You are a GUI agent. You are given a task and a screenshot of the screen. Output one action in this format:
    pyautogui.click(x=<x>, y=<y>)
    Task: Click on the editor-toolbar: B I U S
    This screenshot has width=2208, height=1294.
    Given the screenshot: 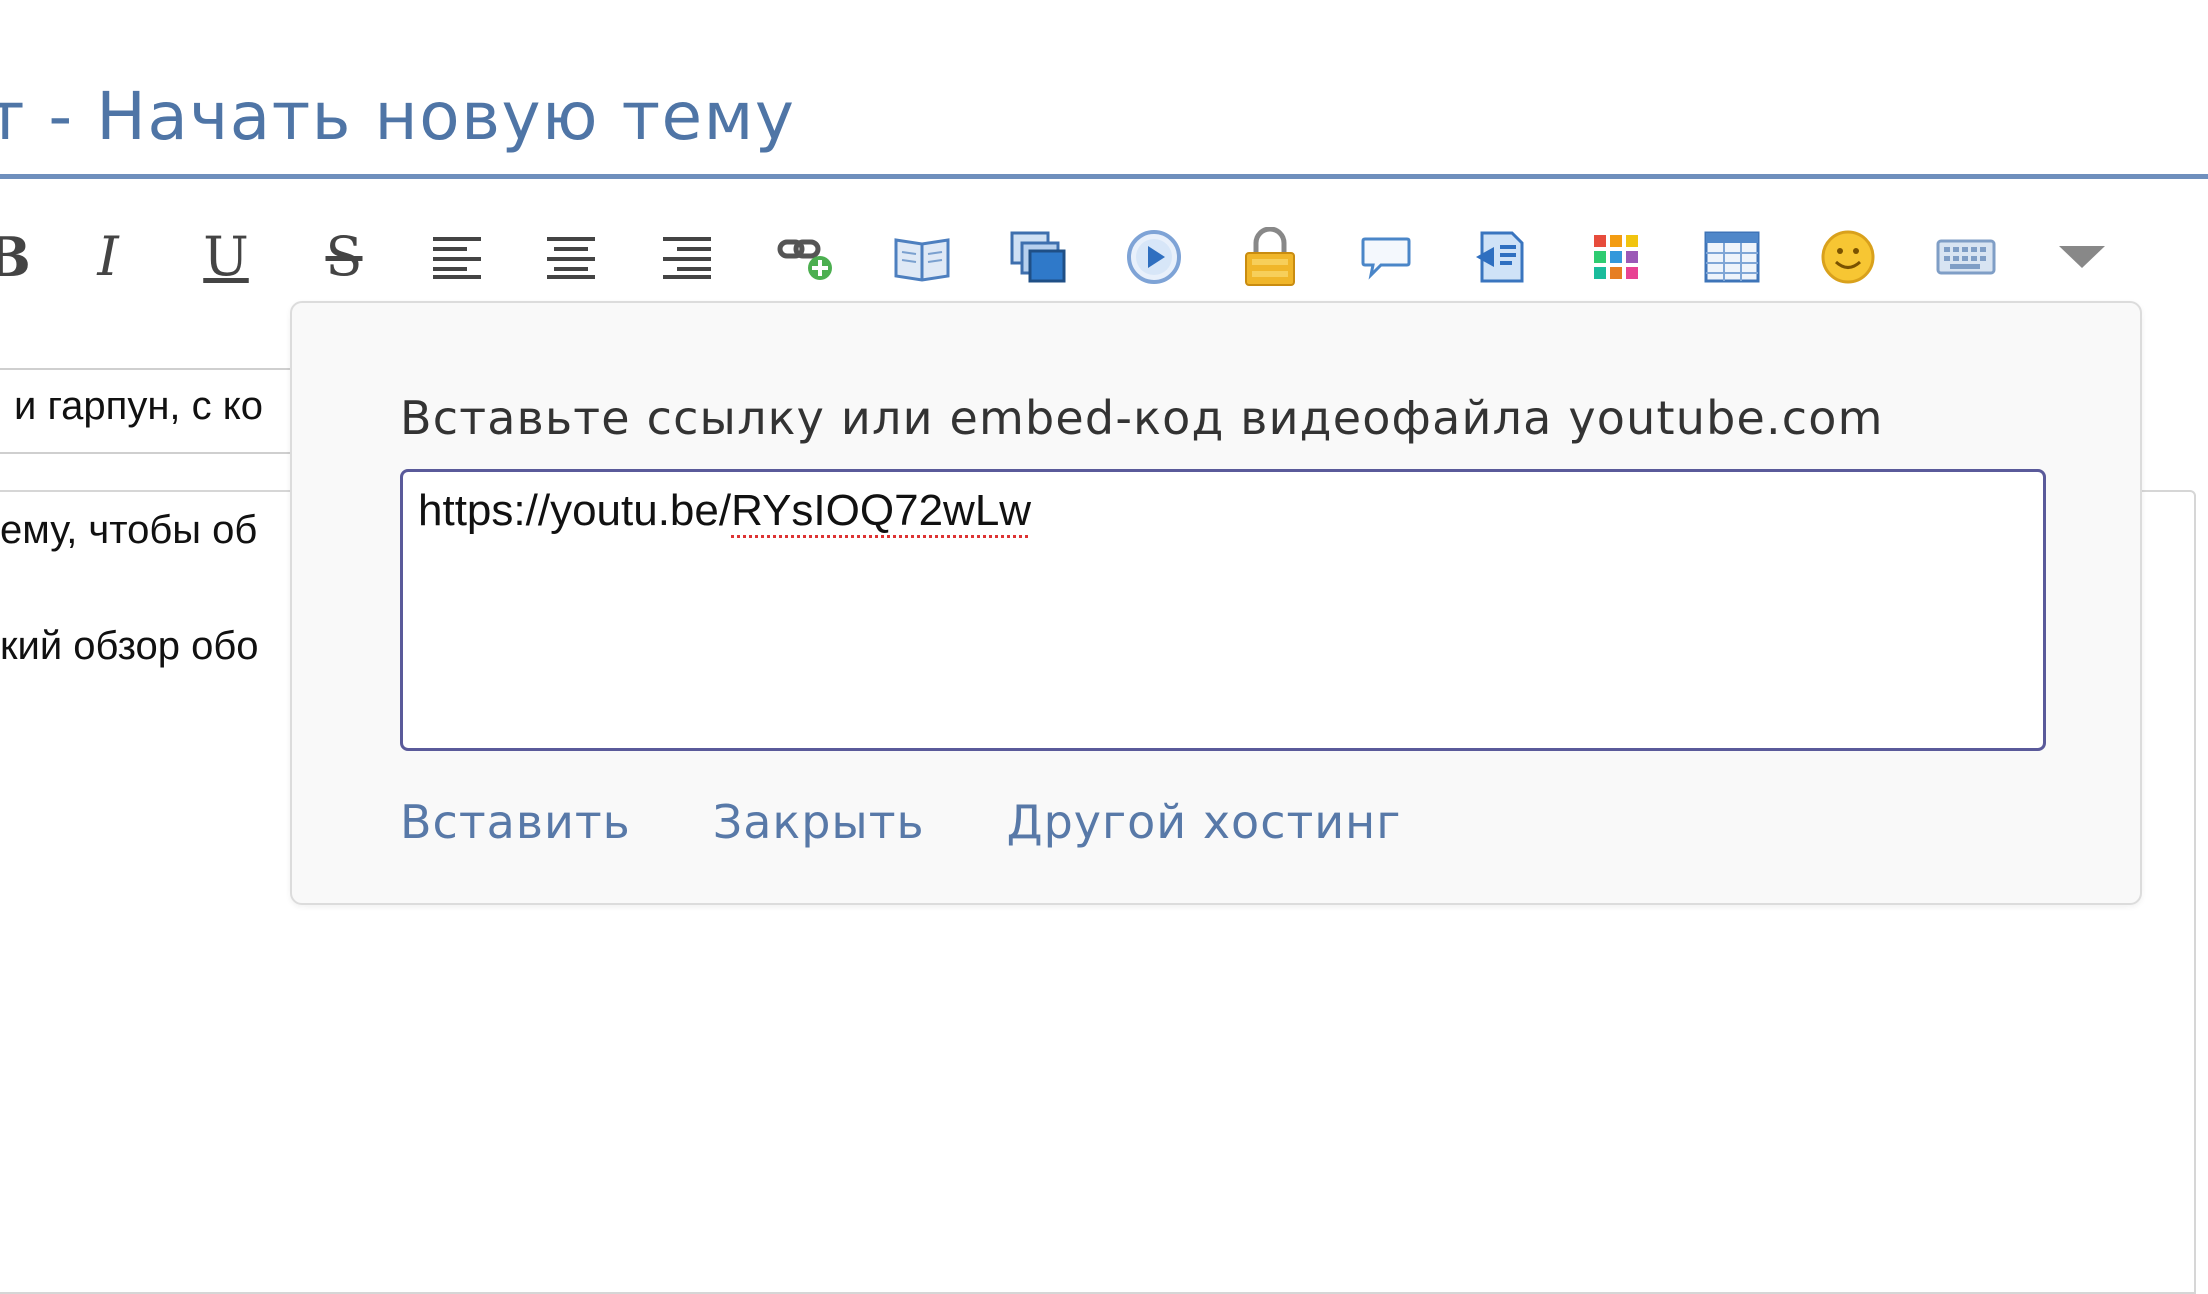 What is the action you would take?
    pyautogui.click(x=1104, y=257)
    